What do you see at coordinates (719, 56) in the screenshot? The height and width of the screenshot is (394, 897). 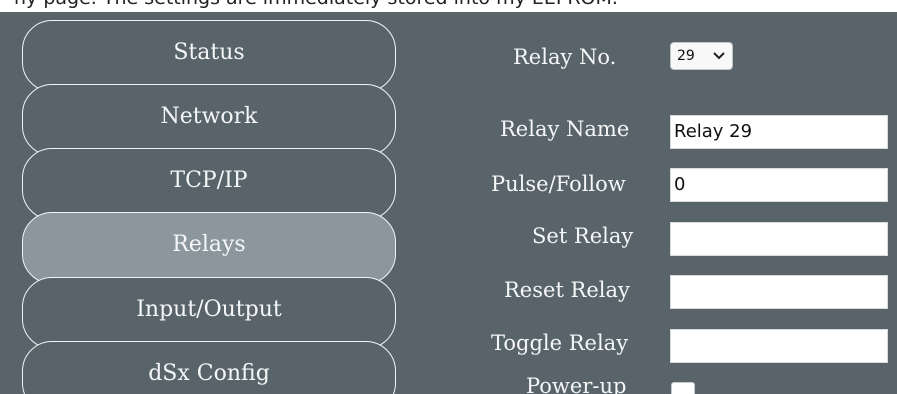 I see `chevron-down-icon` at bounding box center [719, 56].